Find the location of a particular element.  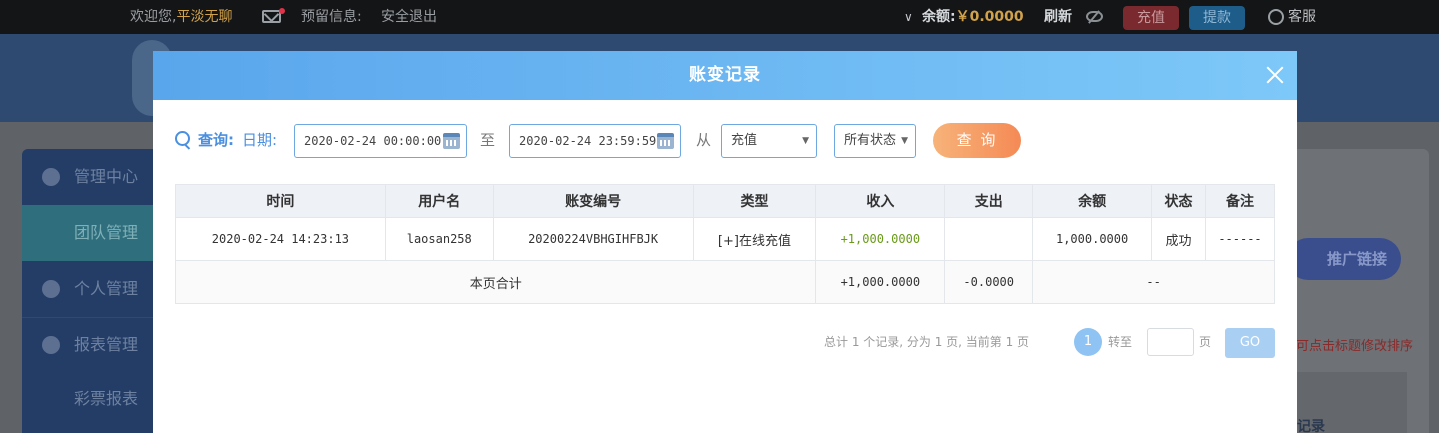

sidebar-item-report-management: 报表管理 is located at coordinates (92, 345).